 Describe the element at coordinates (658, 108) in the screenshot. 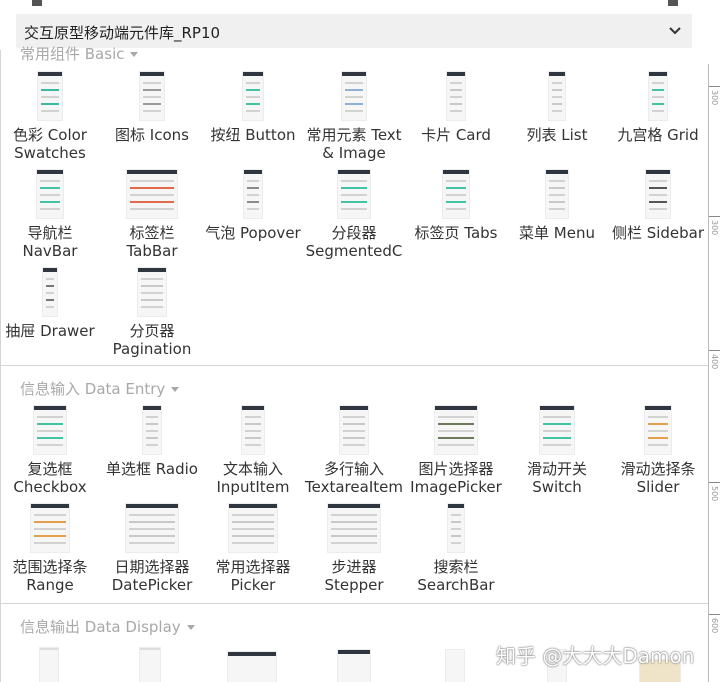

I see `component-item: 九宫格 Grid` at that location.